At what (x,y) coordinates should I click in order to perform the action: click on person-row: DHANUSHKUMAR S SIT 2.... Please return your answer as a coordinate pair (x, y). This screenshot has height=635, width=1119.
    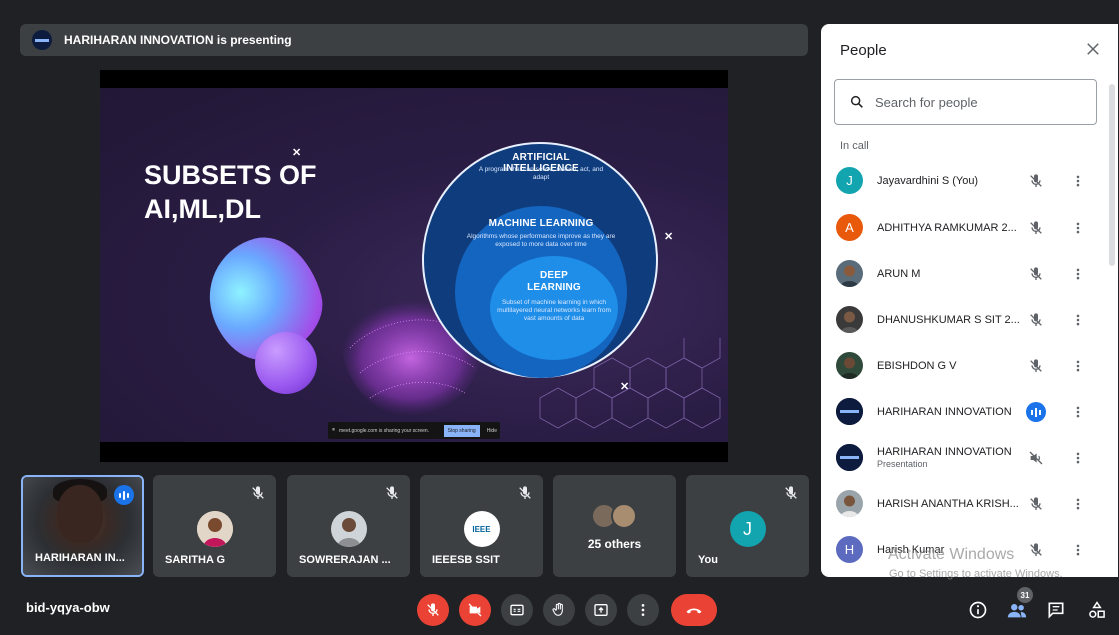
    Looking at the image, I should click on (964, 320).